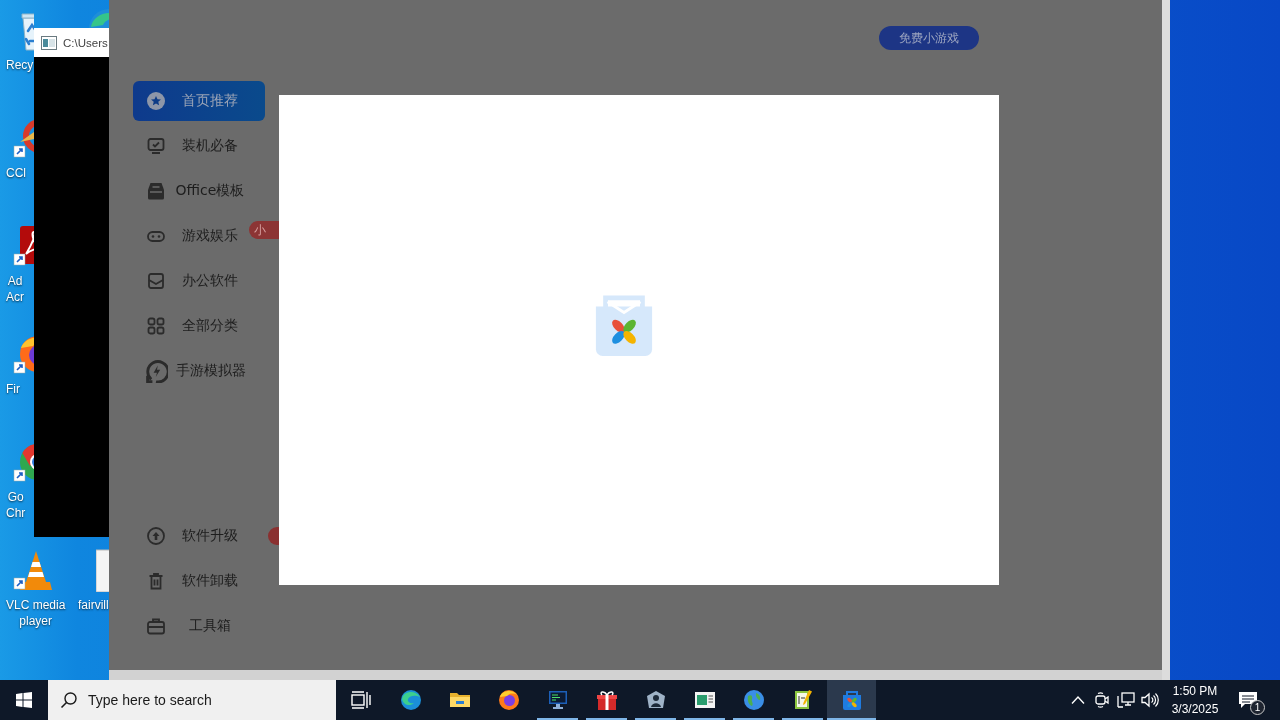 The height and width of the screenshot is (720, 1280). What do you see at coordinates (156, 536) in the screenshot?
I see `arrow-up-circle-icon` at bounding box center [156, 536].